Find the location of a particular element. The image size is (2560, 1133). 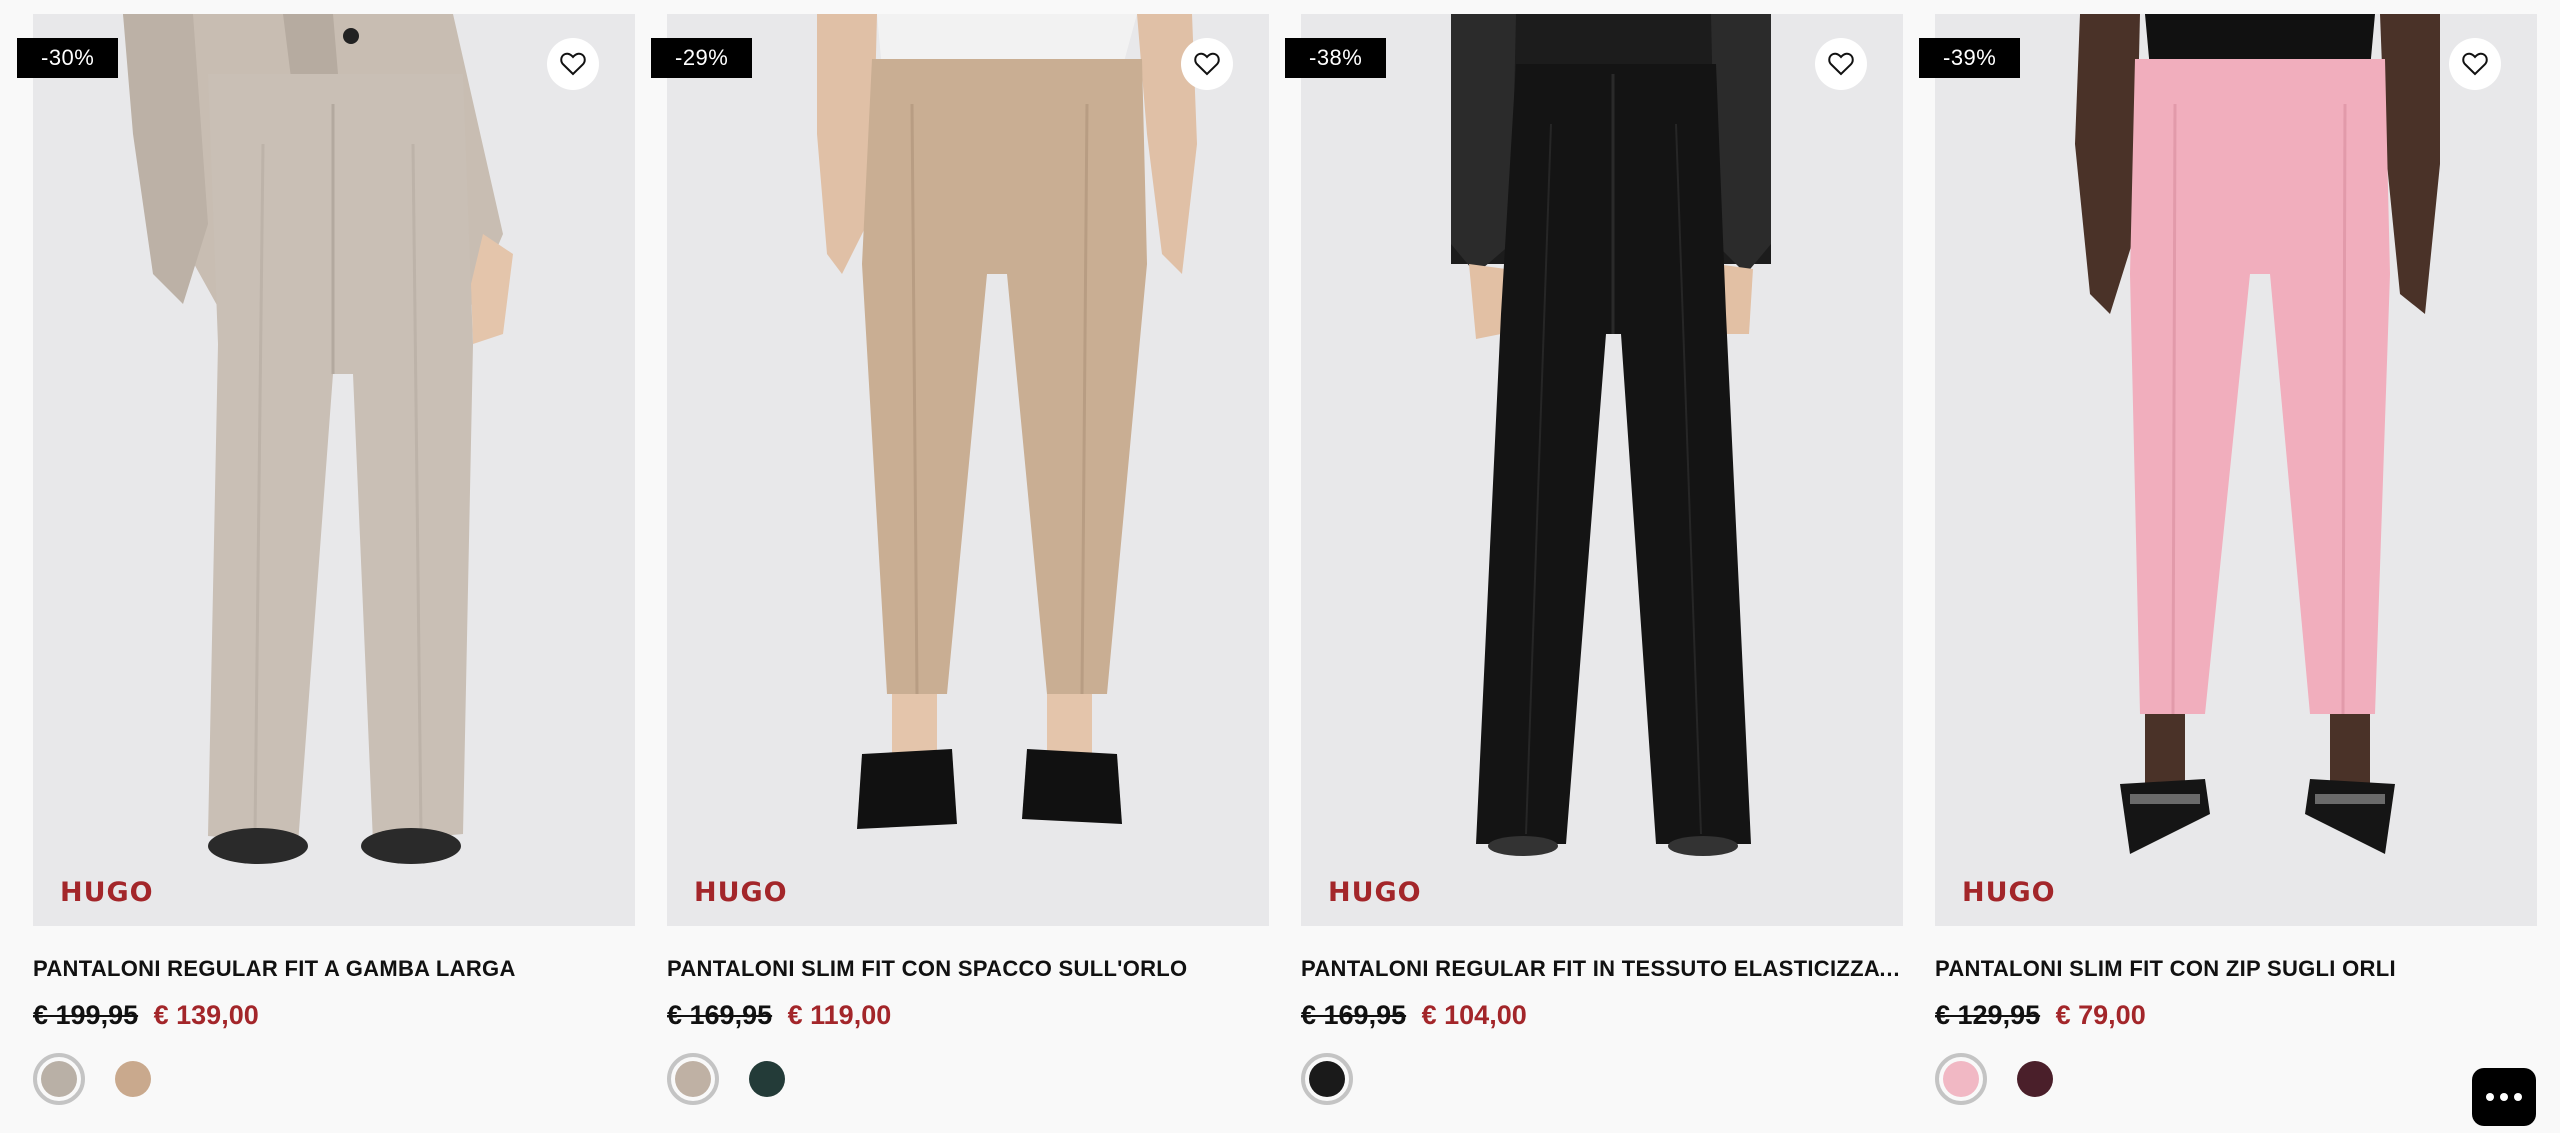

product-title: PANTALONI SLIM FIT CON ZIP SUGLI ORLI is located at coordinates (2236, 969).